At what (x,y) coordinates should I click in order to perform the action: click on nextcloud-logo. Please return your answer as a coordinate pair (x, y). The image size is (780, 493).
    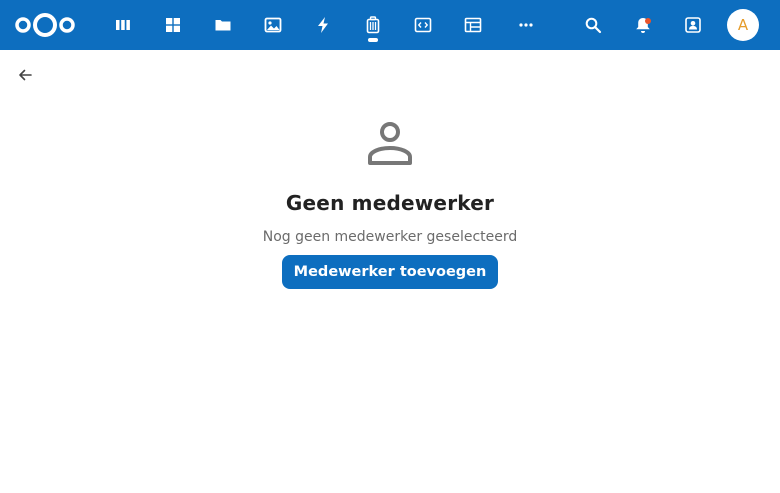
    Looking at the image, I should click on (45, 25).